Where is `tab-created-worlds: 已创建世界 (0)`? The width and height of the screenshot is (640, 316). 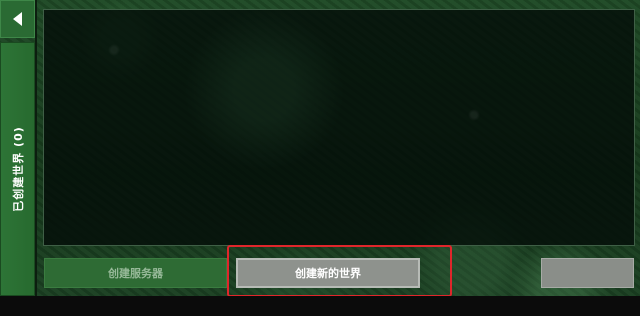 tab-created-worlds: 已创建世界 (0) is located at coordinates (17, 169).